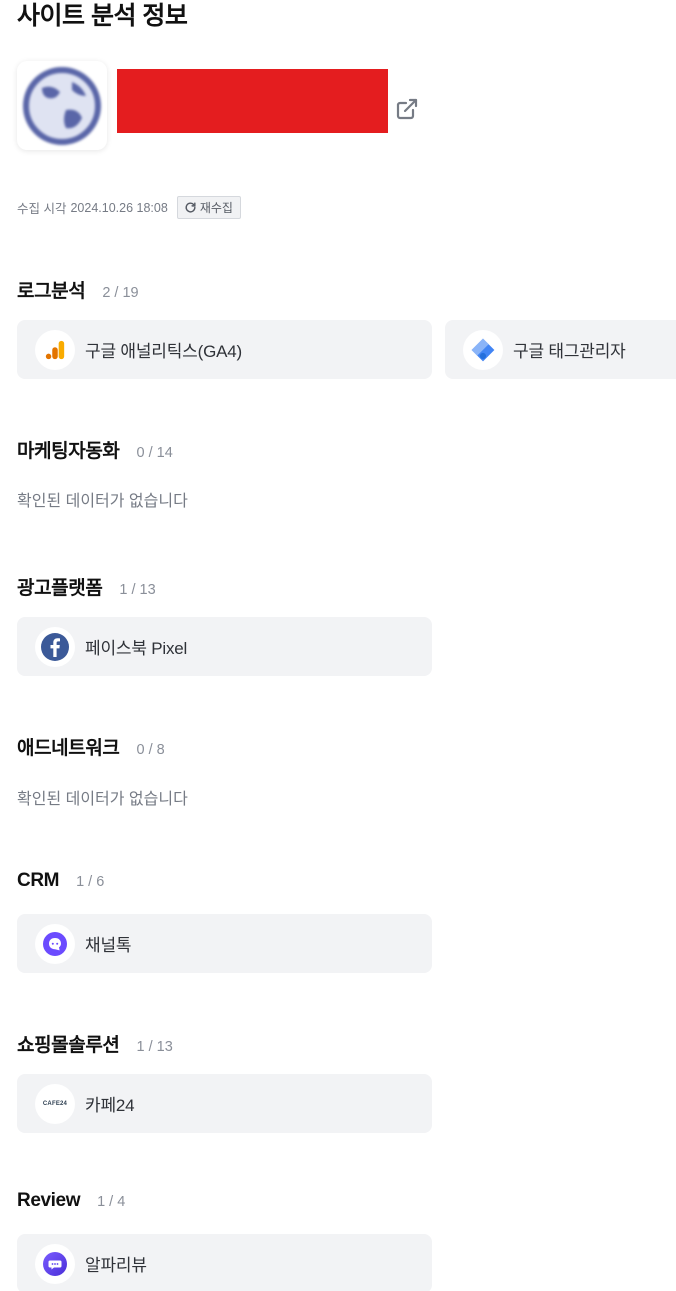 The height and width of the screenshot is (1291, 676). What do you see at coordinates (136, 648) in the screenshot?
I see `card-label: 페이스북 Pixel` at bounding box center [136, 648].